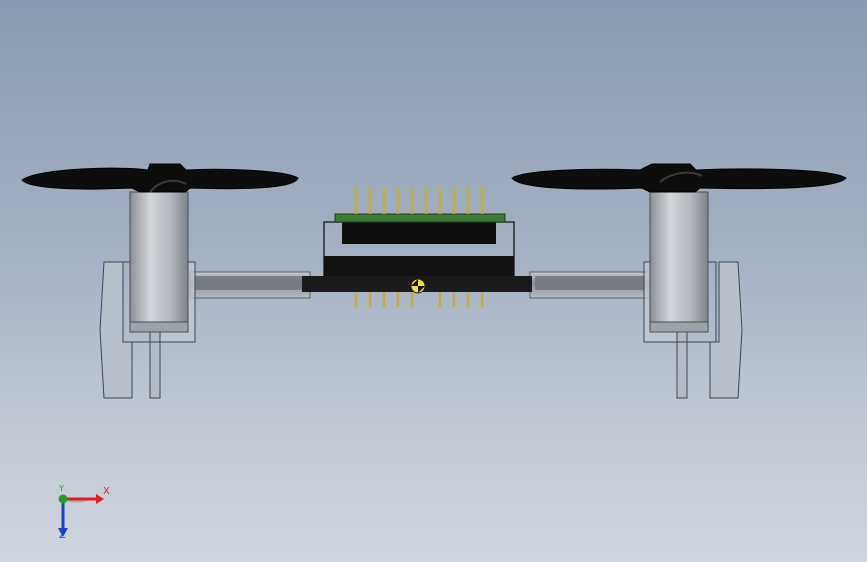 Image resolution: width=867 pixels, height=562 pixels. I want to click on left-motor, so click(159, 262).